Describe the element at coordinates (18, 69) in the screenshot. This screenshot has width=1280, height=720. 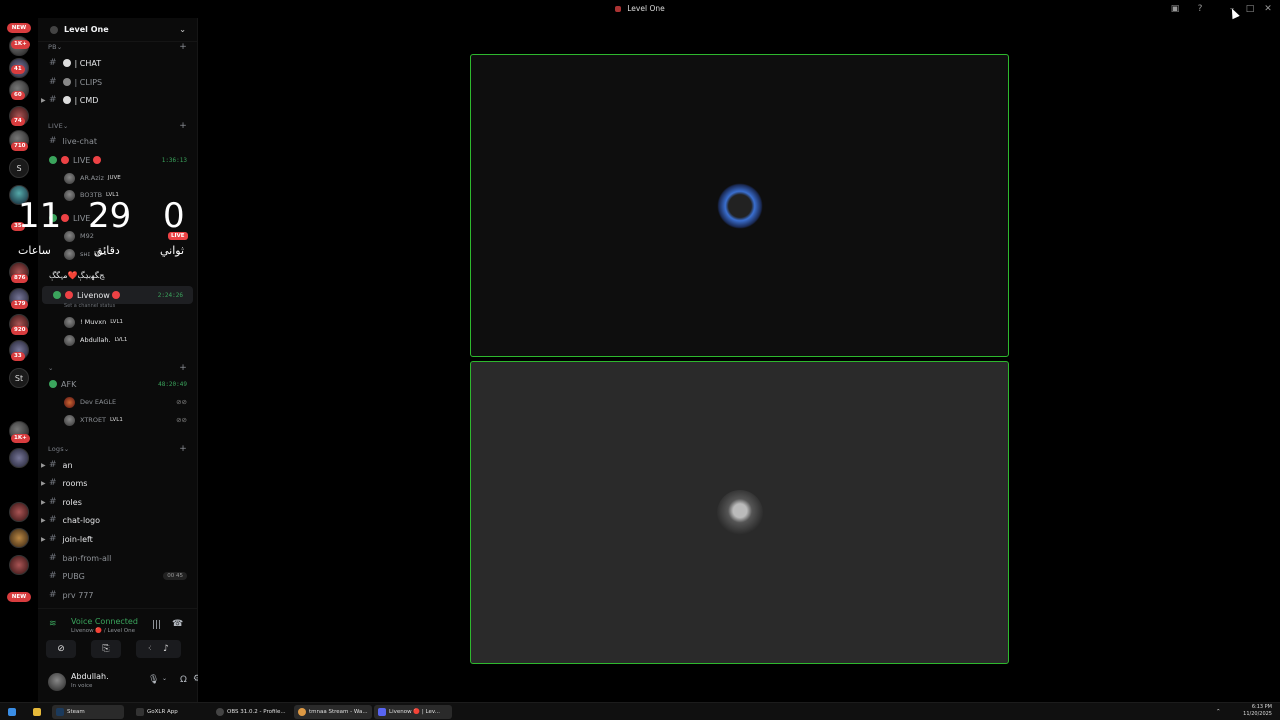
I see `badge: 41` at that location.